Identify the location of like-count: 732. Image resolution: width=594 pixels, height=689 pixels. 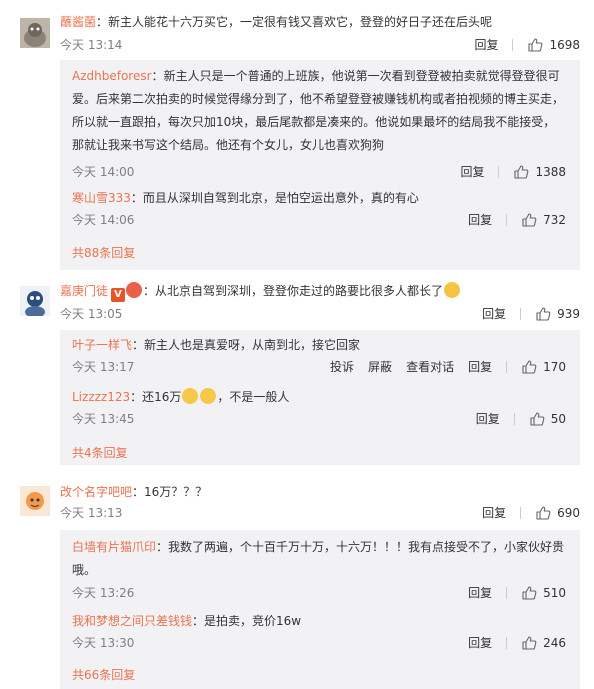
(554, 220).